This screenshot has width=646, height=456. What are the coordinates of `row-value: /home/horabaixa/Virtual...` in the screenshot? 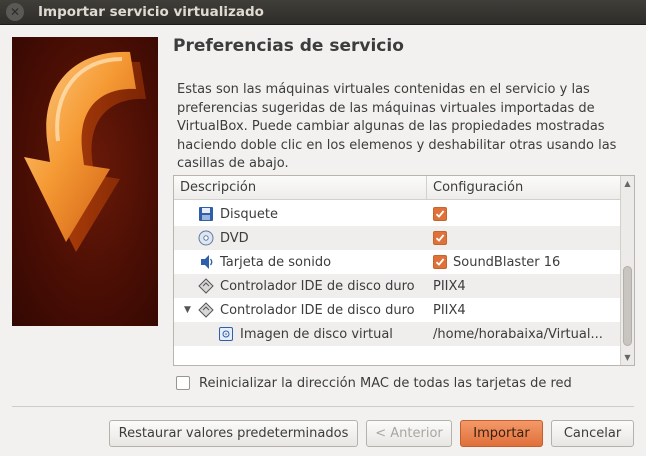 It's located at (518, 334).